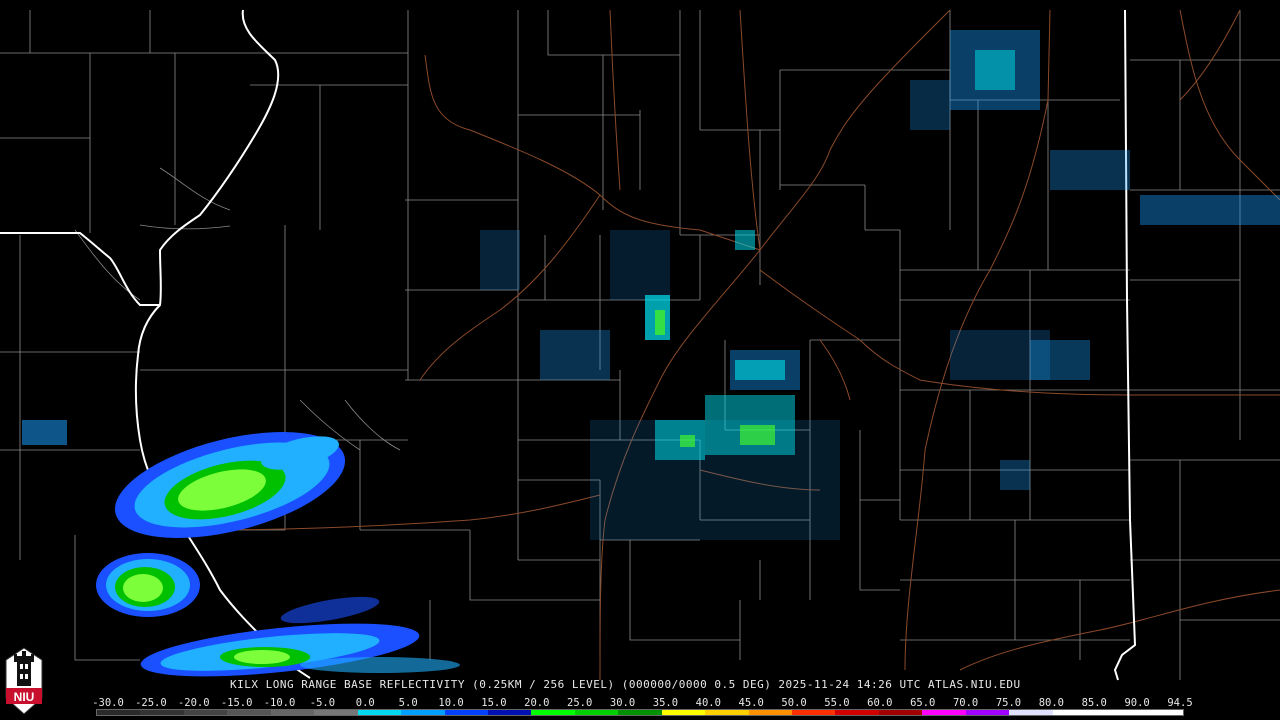 This screenshot has height=720, width=1280. I want to click on scale-label: 35.0, so click(665, 703).